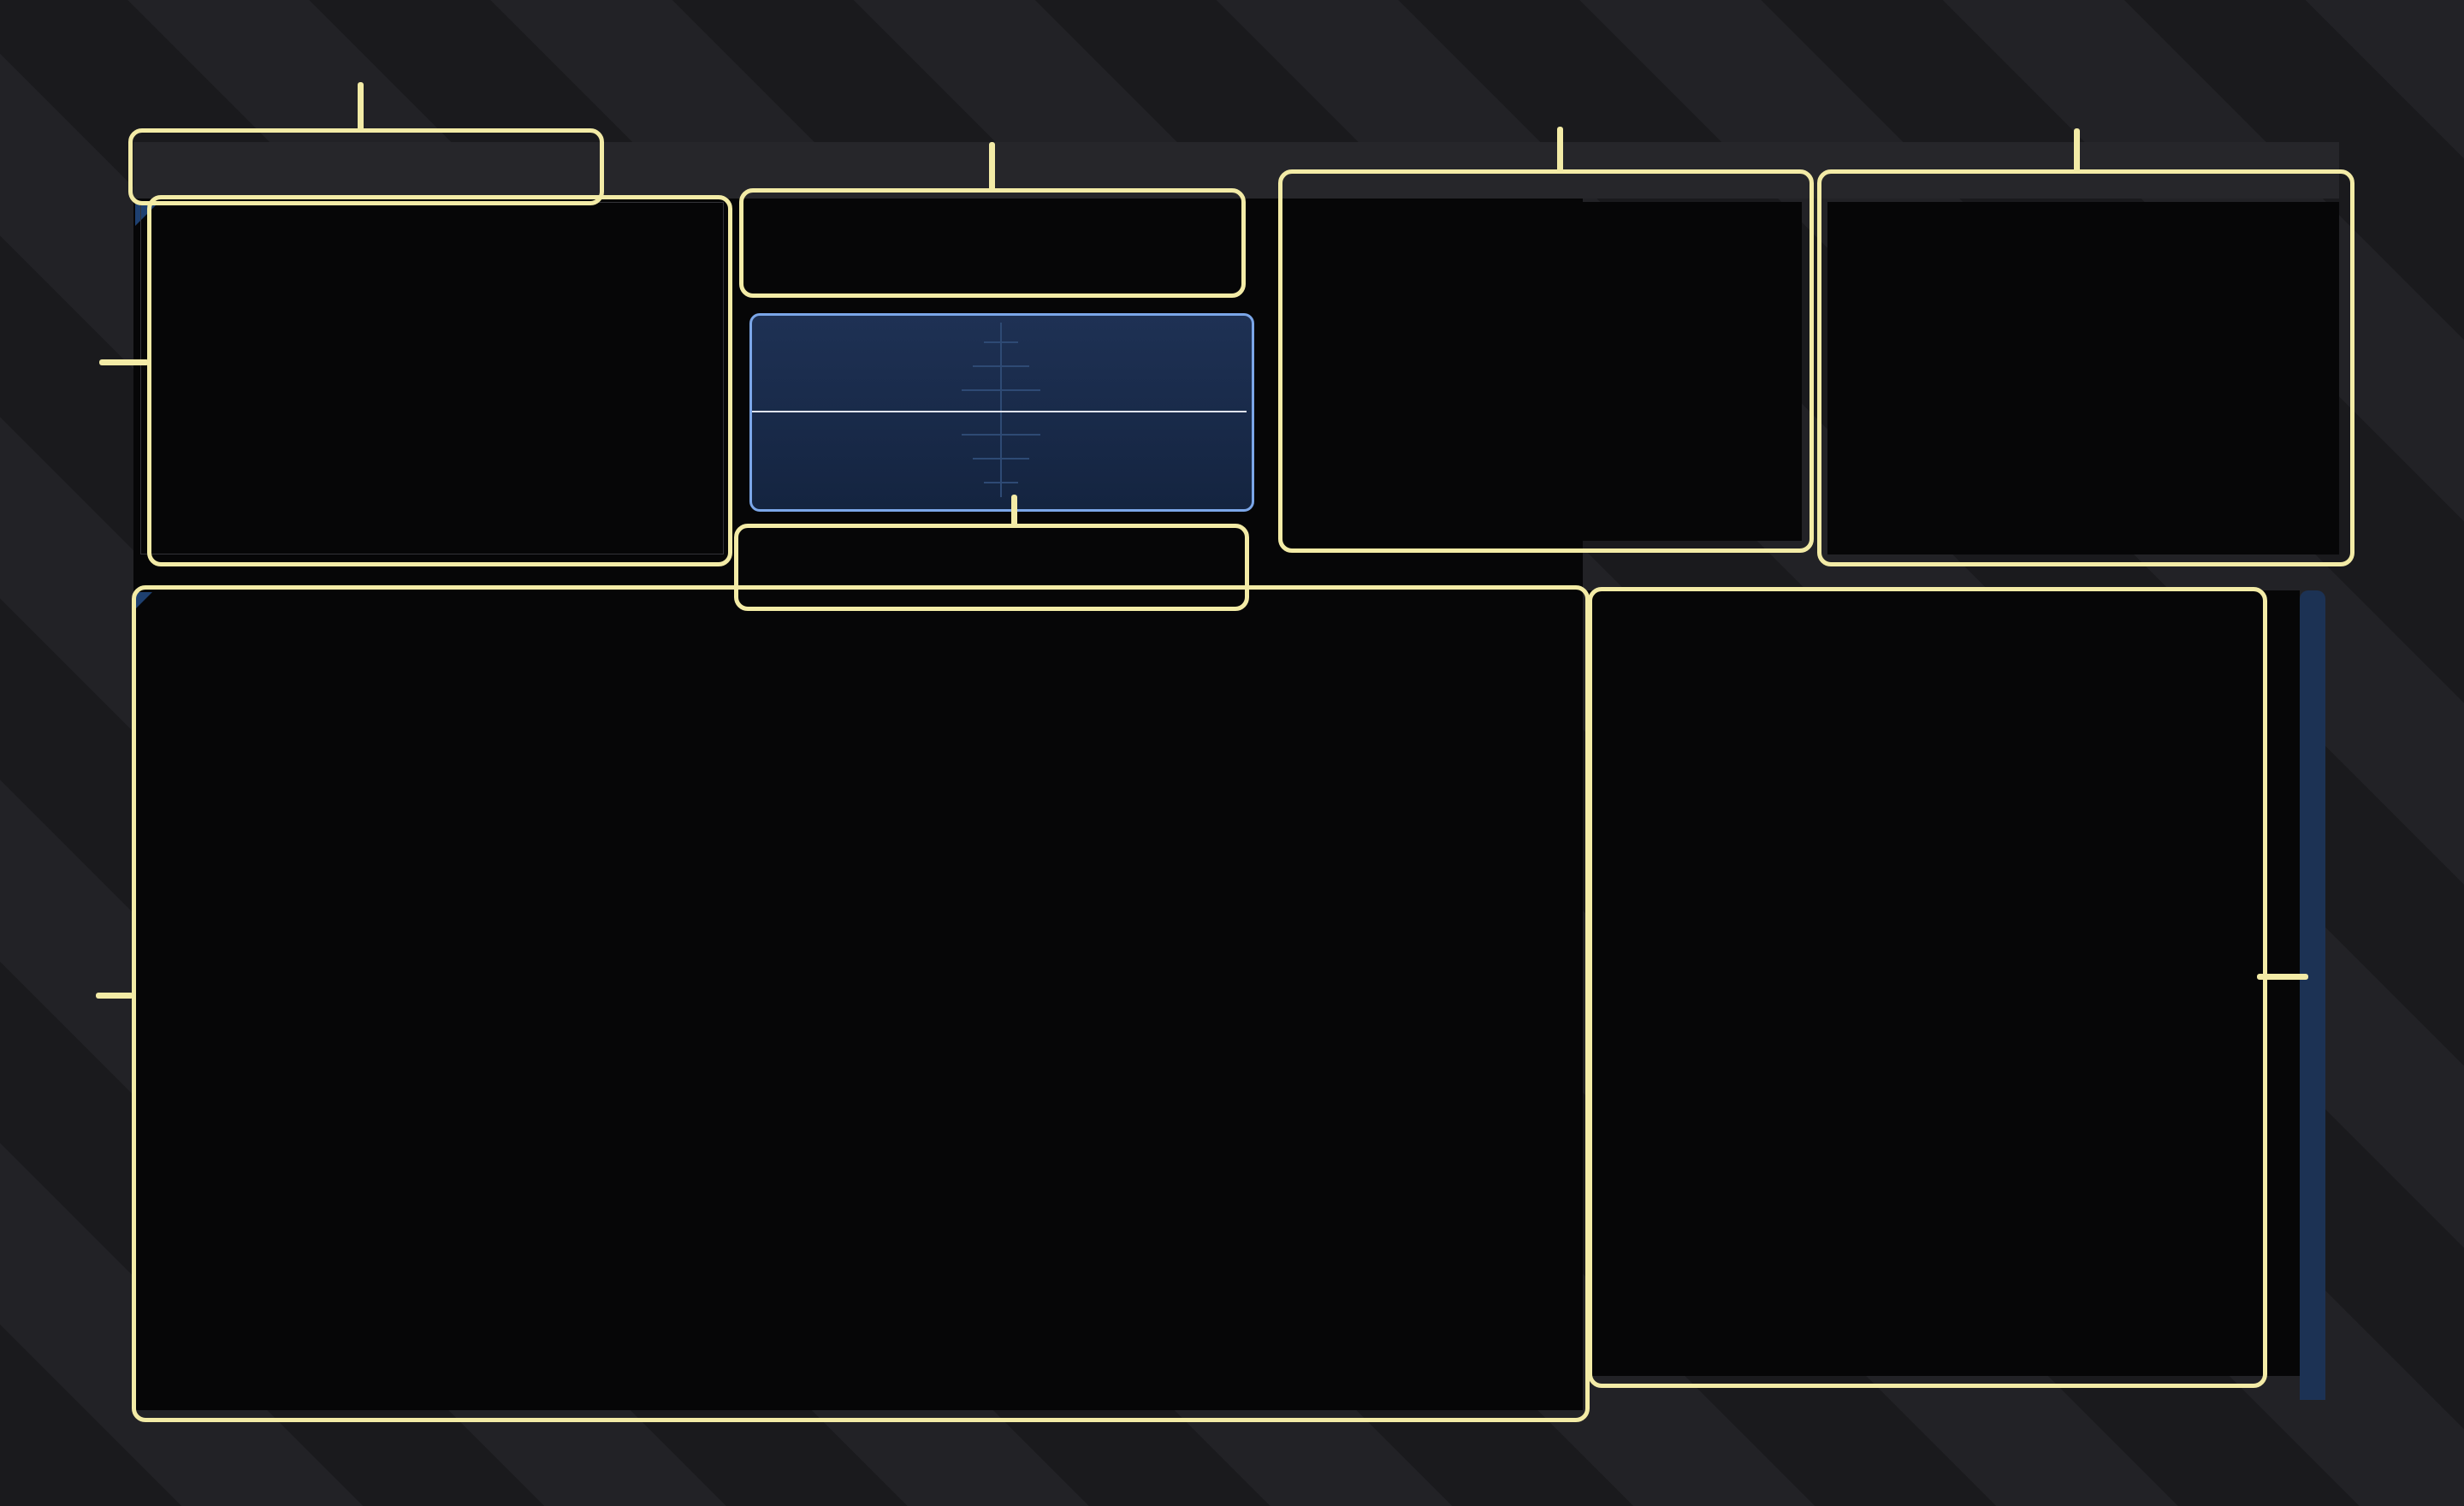 The image size is (2464, 1506). Describe the element at coordinates (2083, 378) in the screenshot. I see `song-info-panel-bg` at that location.